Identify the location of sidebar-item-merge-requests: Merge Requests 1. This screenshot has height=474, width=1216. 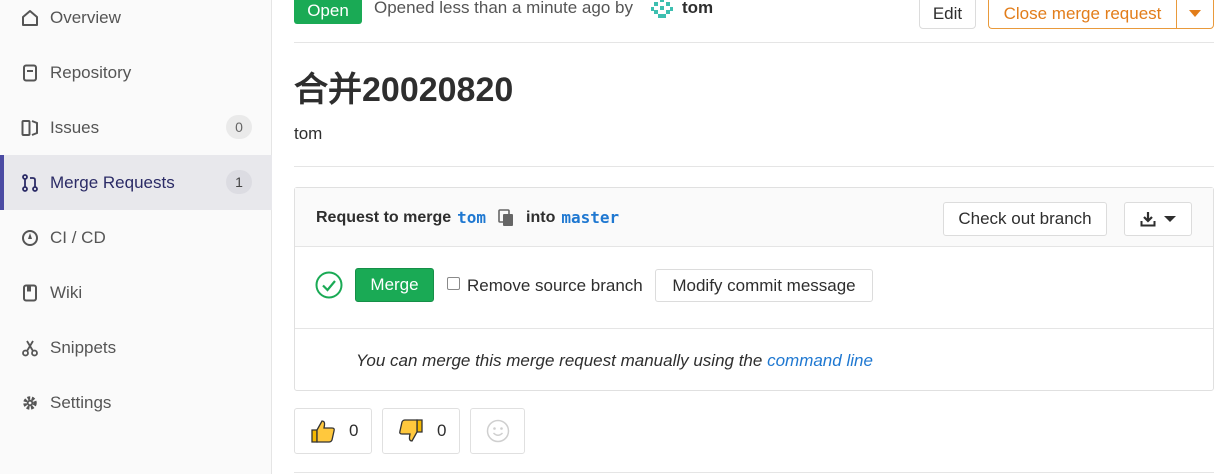
(136, 182).